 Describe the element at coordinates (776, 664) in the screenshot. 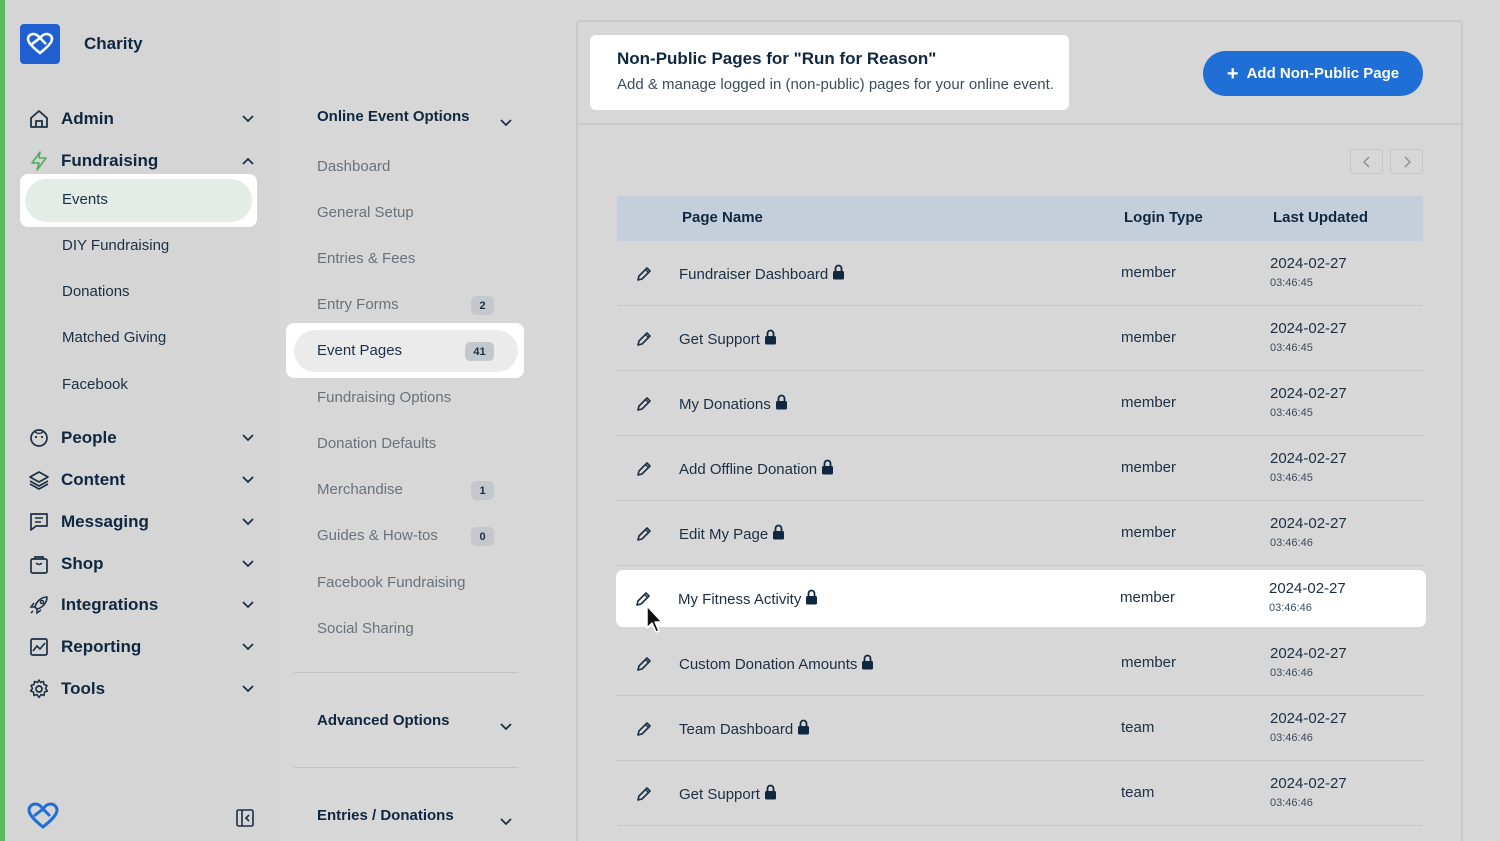

I see `page-name-cell: Custom Donation Amounts` at that location.